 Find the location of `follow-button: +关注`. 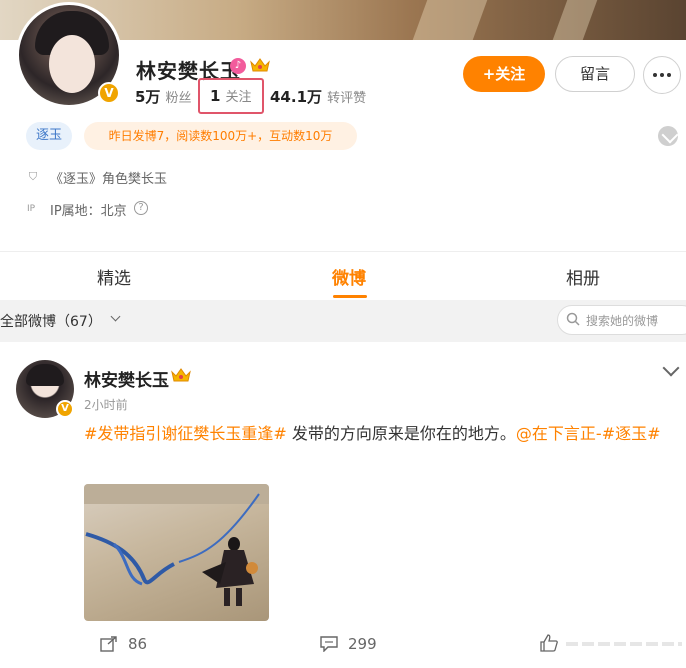

follow-button: +关注 is located at coordinates (504, 74).